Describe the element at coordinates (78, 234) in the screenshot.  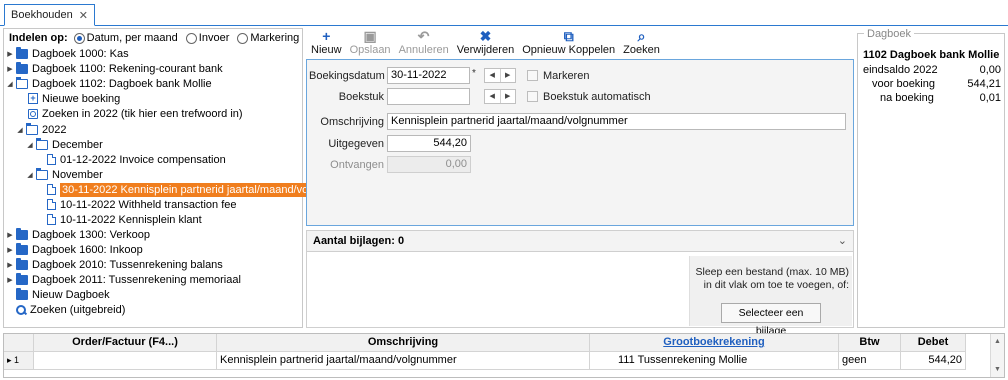
I see `tree-item-dagboek-1300: ▶ Dagboek 1300: Verkoop` at that location.